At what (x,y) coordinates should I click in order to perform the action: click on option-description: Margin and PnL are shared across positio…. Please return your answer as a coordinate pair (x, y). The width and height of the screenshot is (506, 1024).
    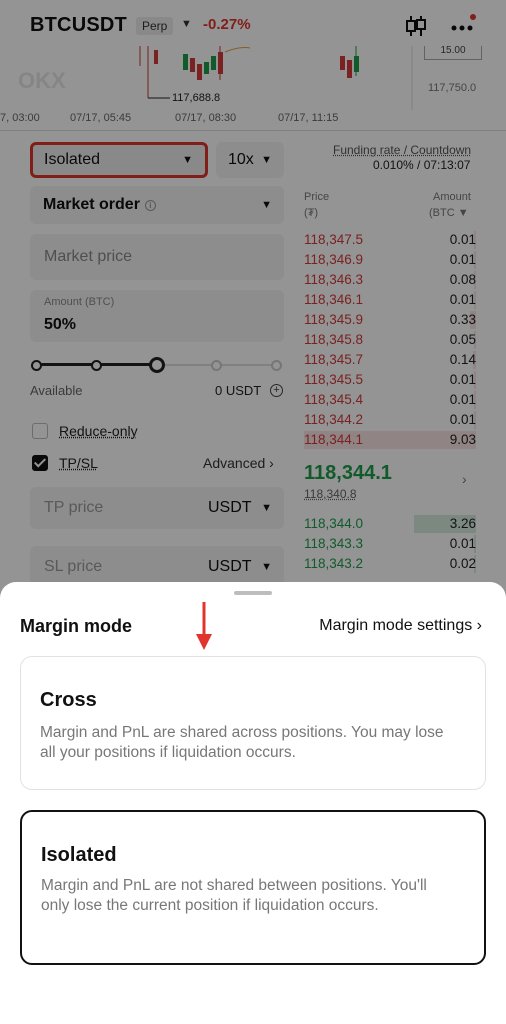
    Looking at the image, I should click on (242, 742).